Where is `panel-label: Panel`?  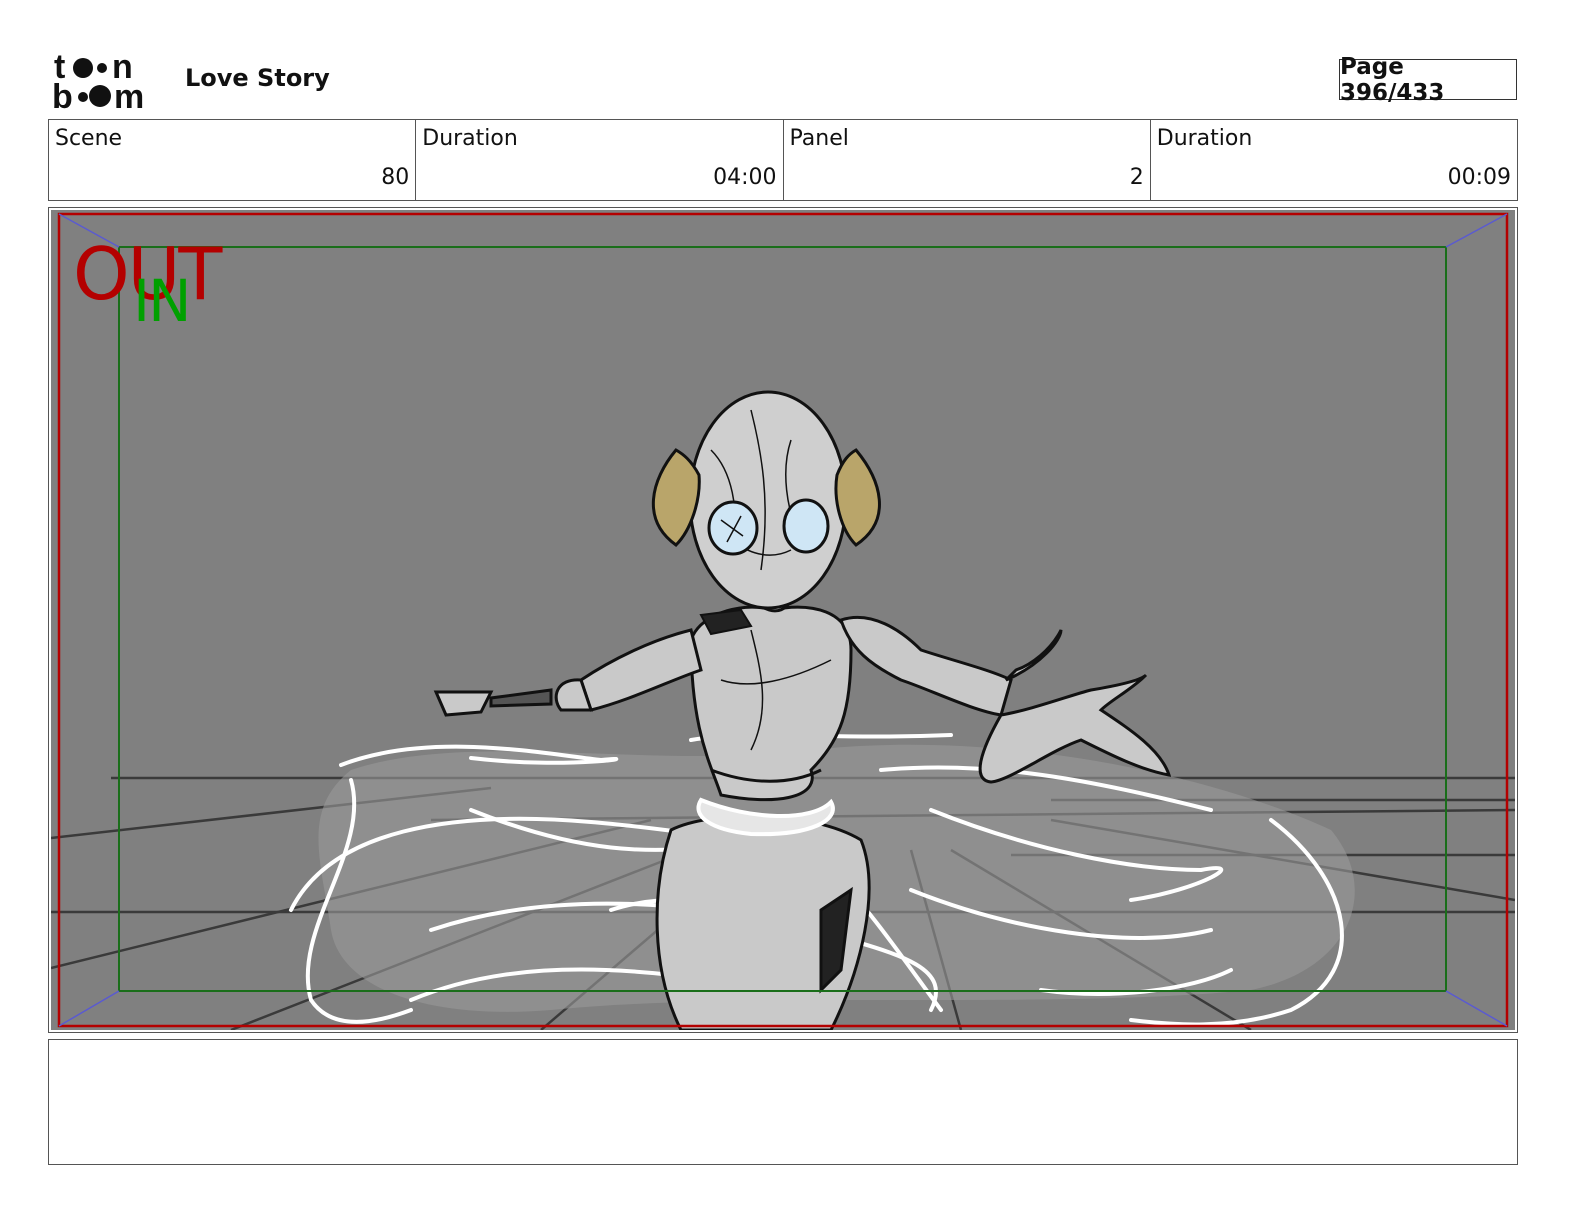
panel-label: Panel is located at coordinates (819, 138).